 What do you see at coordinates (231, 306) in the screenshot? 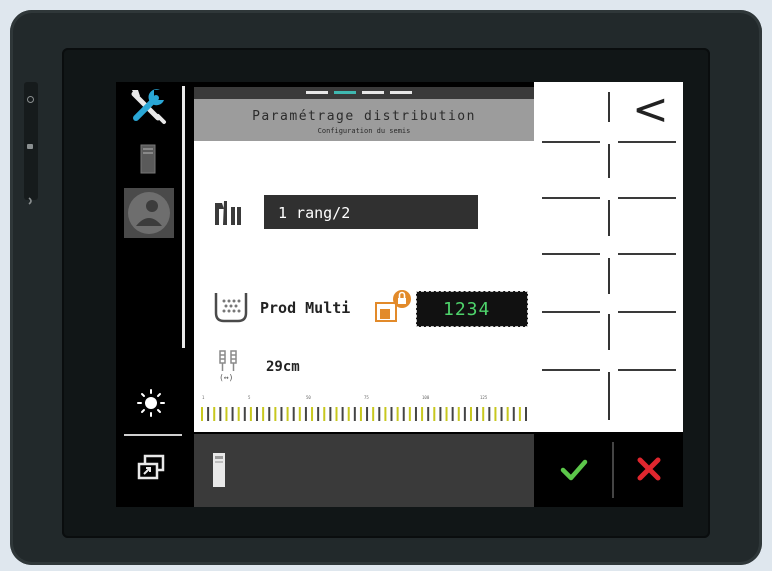
I see `hopper-icon` at bounding box center [231, 306].